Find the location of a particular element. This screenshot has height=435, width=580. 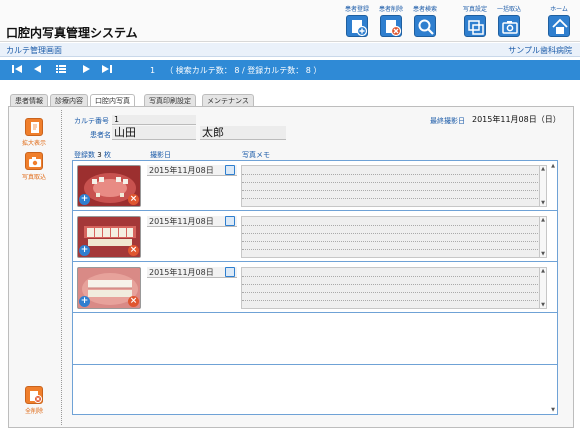

bulk-import-button: 一括取込 is located at coordinates (509, 23).